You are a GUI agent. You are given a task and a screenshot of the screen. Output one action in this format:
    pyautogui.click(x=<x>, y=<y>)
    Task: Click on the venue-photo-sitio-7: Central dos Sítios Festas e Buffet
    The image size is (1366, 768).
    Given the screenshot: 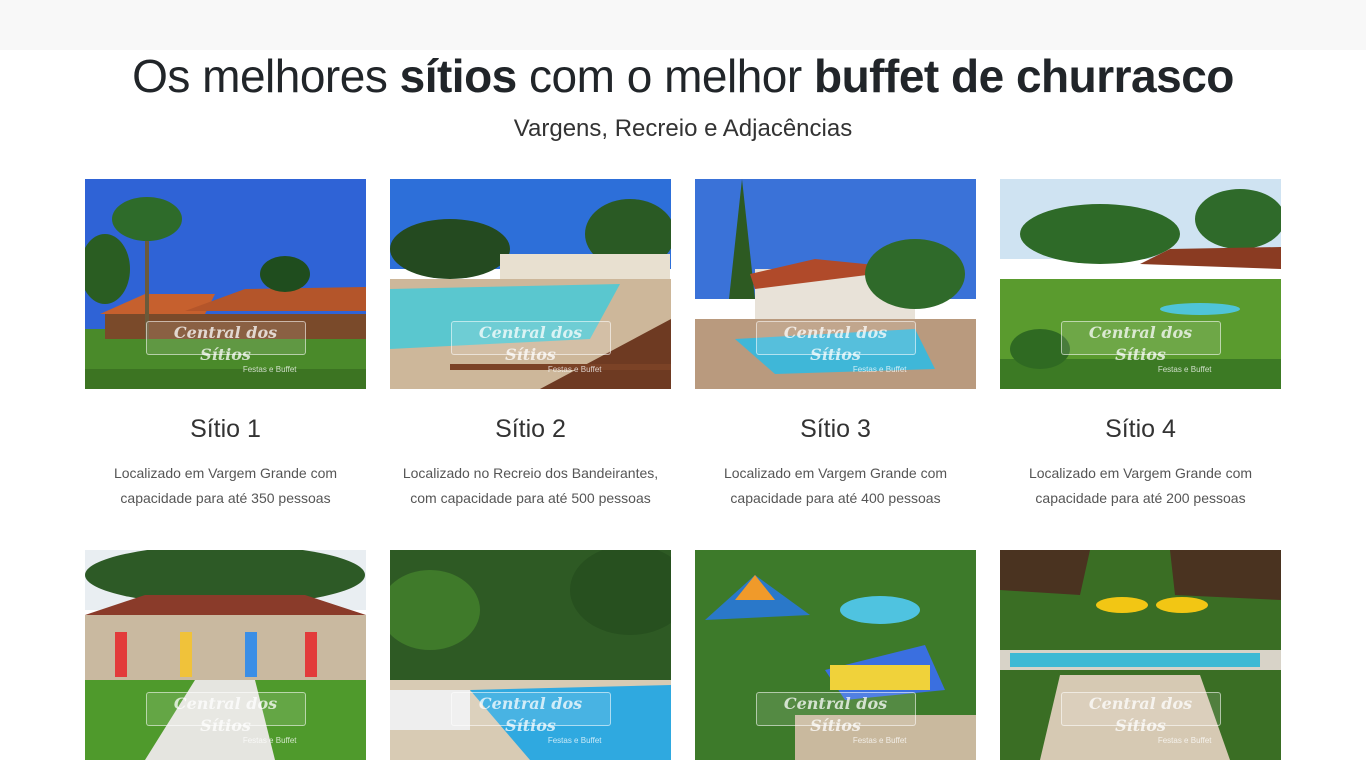 What is the action you would take?
    pyautogui.click(x=835, y=655)
    